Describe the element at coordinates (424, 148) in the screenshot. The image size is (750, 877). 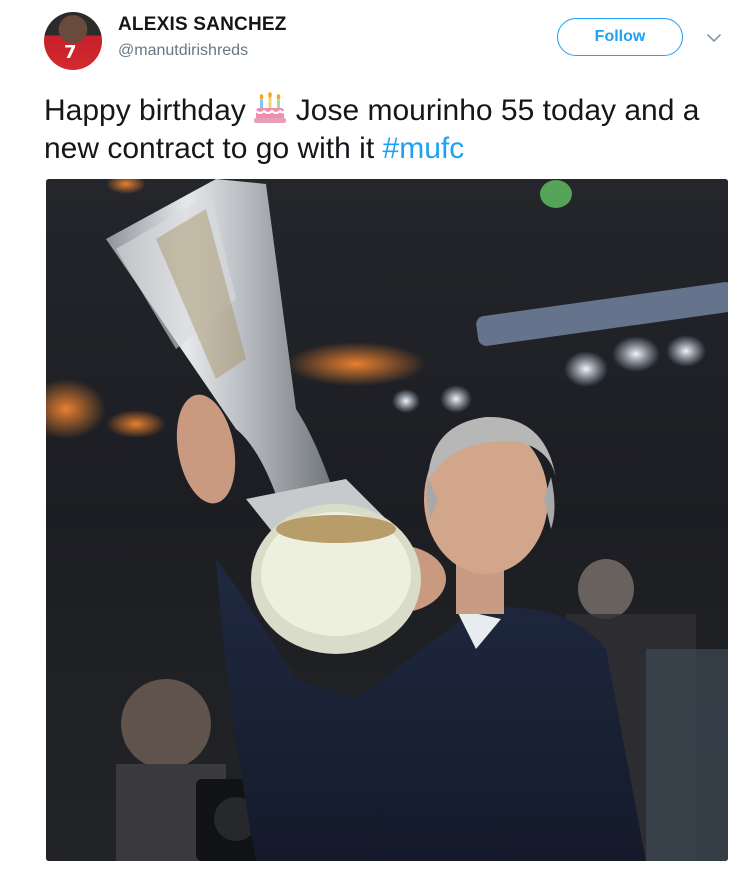
I see `hashtag-link: #mufc` at that location.